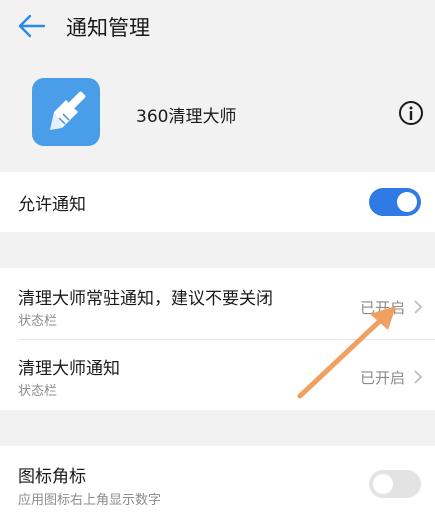 Image resolution: width=435 pixels, height=525 pixels. I want to click on allow-notifications-row: 允许通知, so click(217, 202).